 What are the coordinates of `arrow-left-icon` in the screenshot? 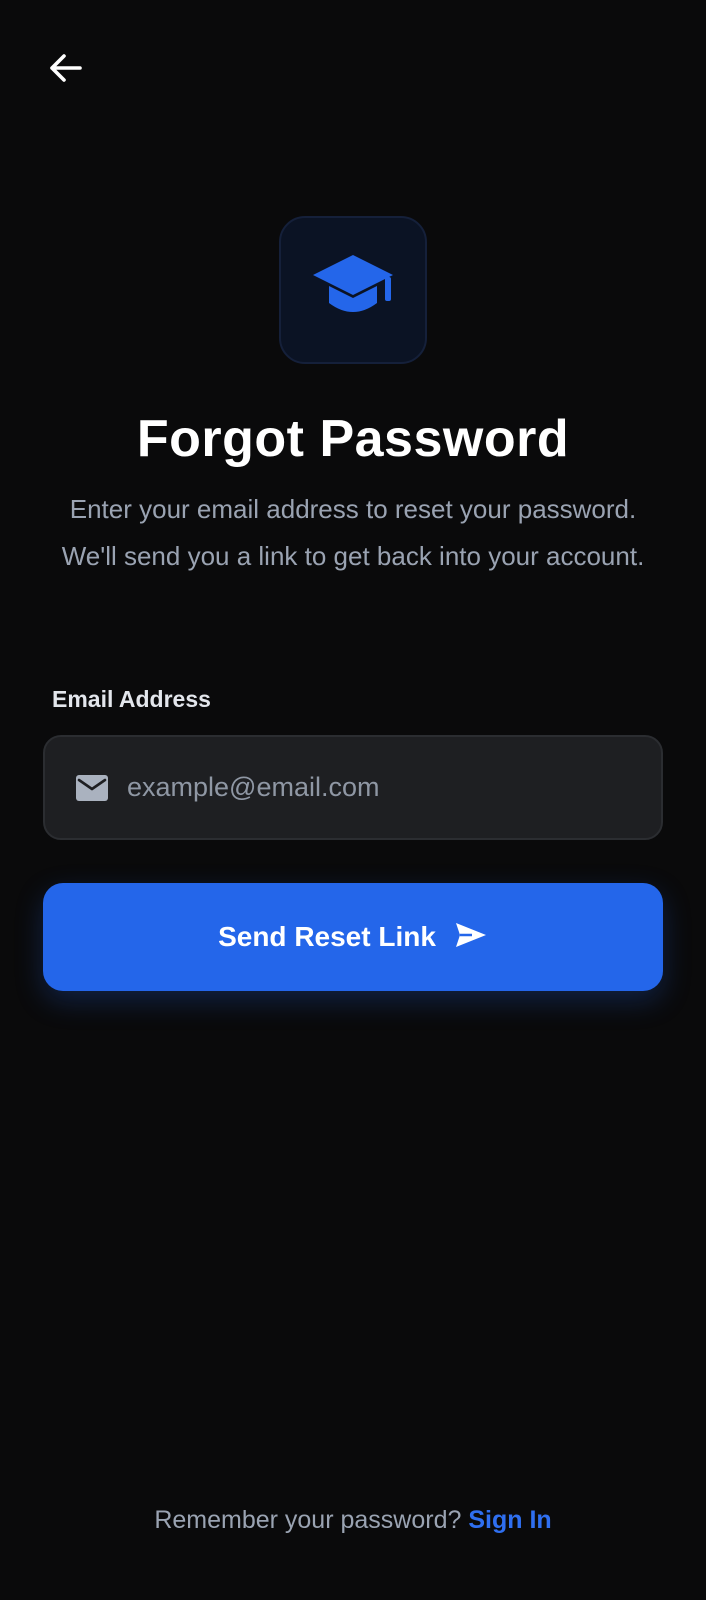 It's located at (66, 70).